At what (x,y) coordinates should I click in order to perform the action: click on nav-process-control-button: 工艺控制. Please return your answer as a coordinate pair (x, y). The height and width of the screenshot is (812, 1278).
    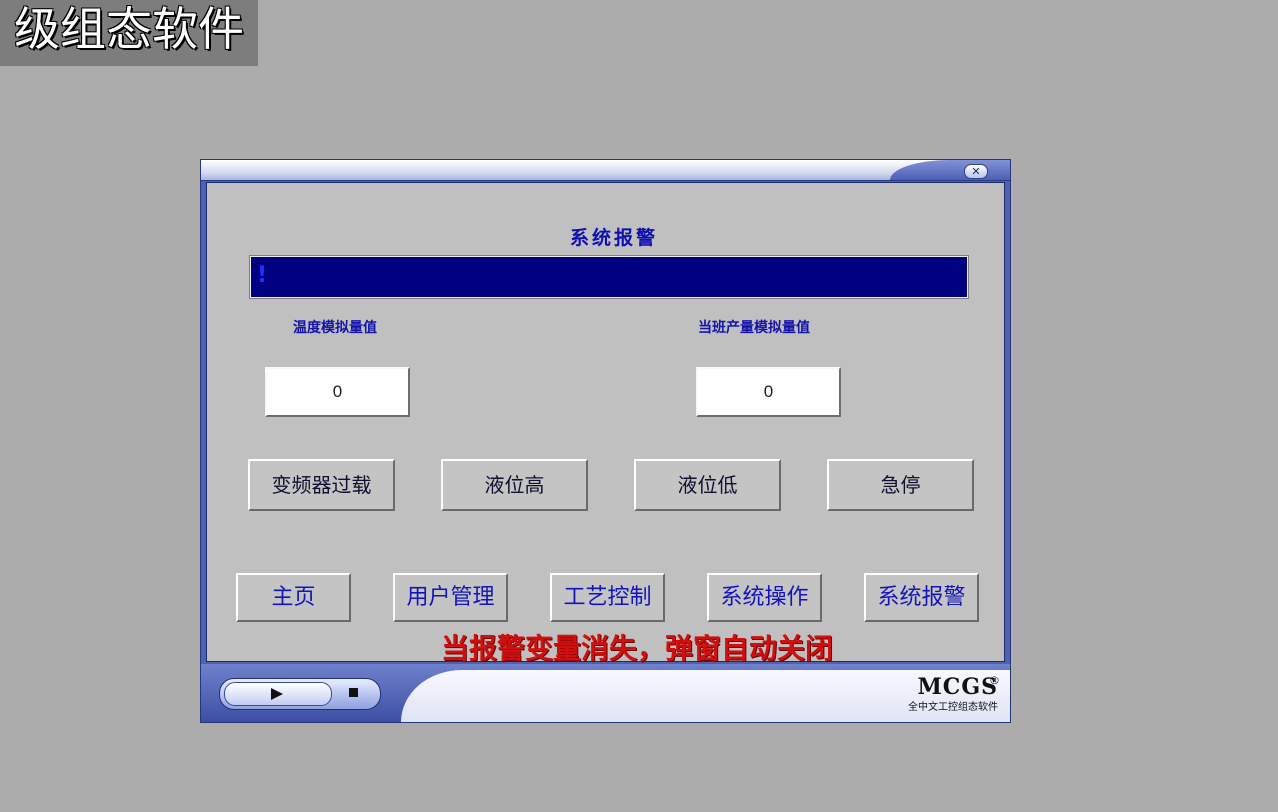
    Looking at the image, I should click on (607, 597).